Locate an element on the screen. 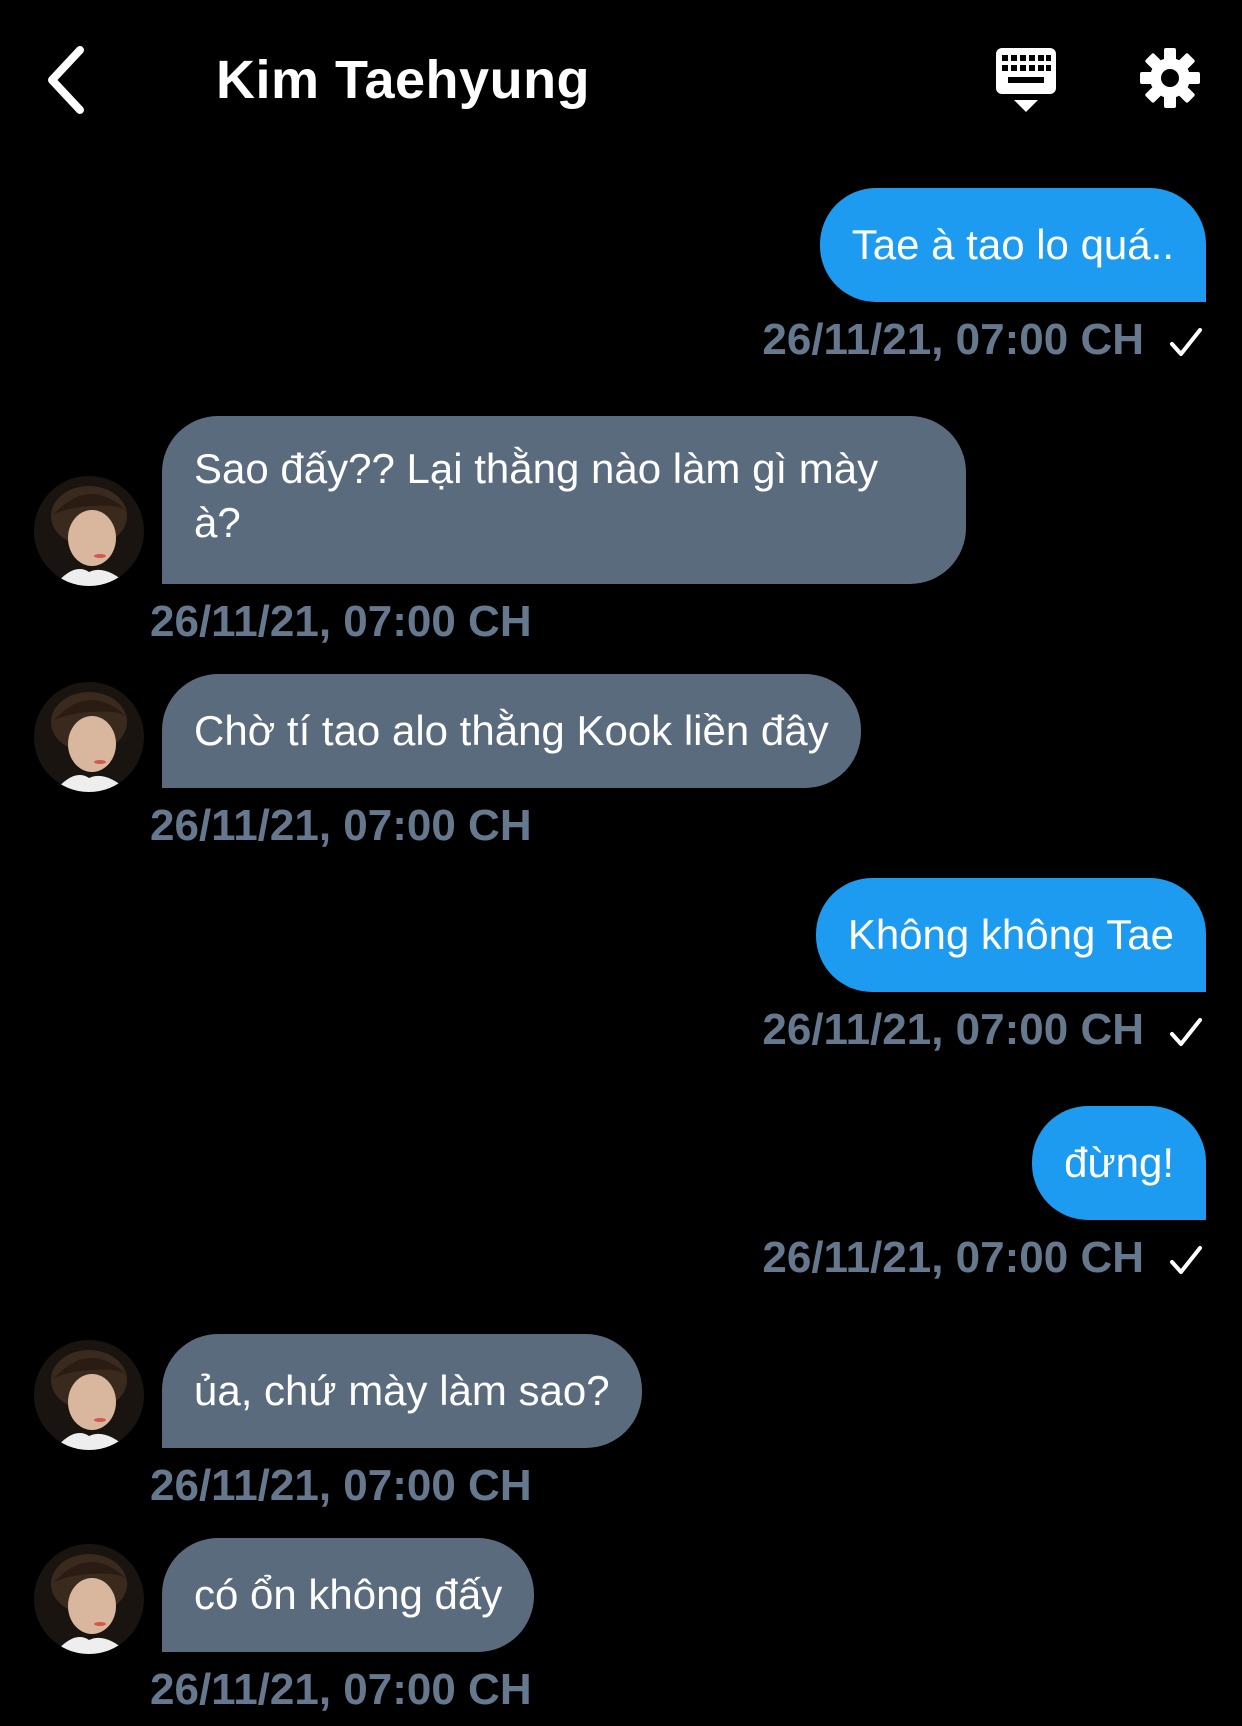 This screenshot has width=1242, height=1726. keyboard-button is located at coordinates (1026, 80).